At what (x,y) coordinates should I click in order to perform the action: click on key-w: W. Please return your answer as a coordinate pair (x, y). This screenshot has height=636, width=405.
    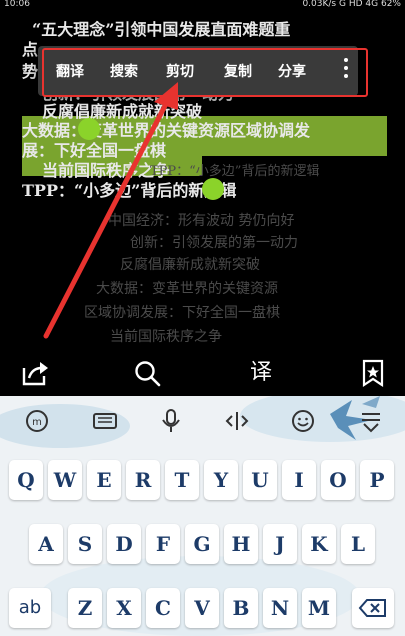
    Looking at the image, I should click on (65, 480).